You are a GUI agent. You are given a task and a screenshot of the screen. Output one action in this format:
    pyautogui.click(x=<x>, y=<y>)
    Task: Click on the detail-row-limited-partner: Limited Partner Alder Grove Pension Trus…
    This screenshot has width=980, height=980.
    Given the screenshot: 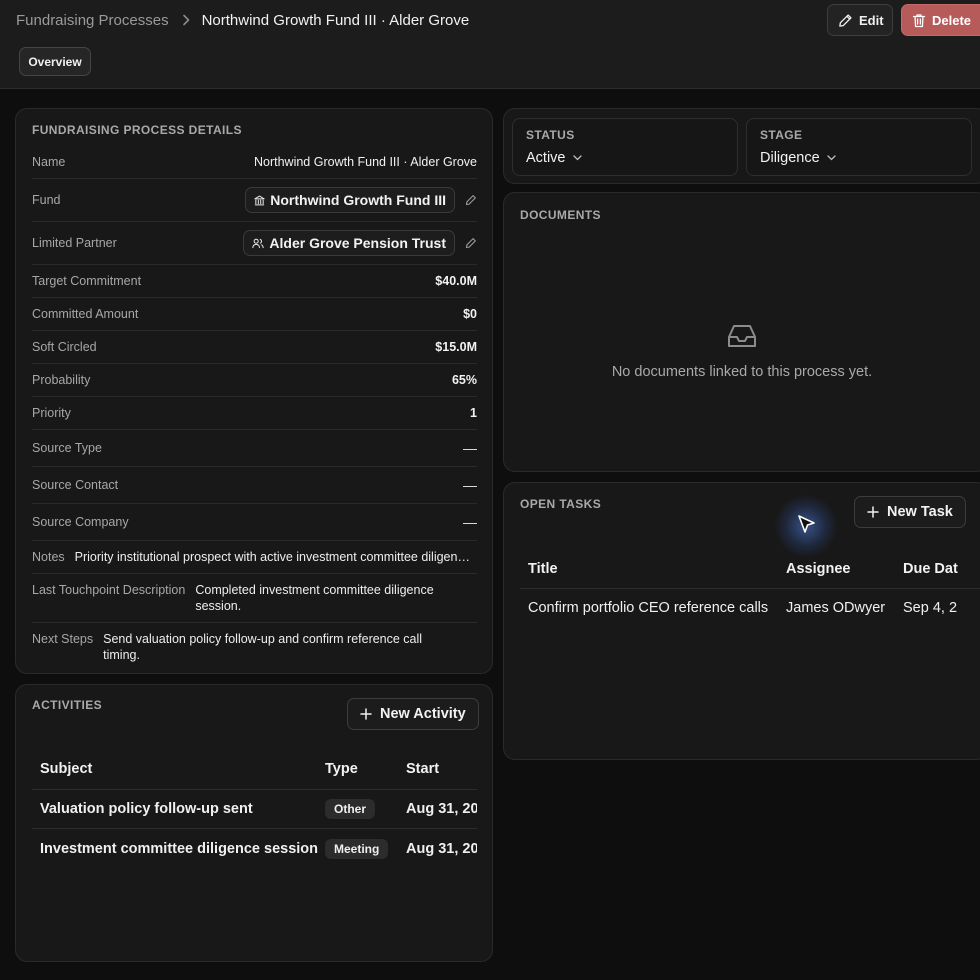 What is the action you would take?
    pyautogui.click(x=254, y=243)
    